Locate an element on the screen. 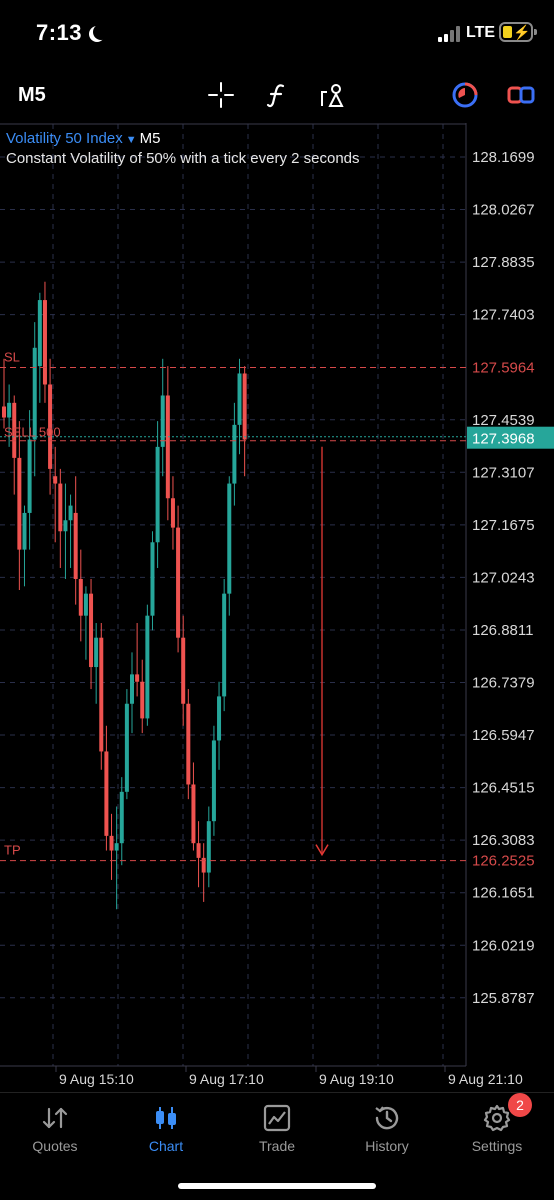 This screenshot has height=1200, width=554. tab-settings-label: Settings is located at coordinates (497, 1146).